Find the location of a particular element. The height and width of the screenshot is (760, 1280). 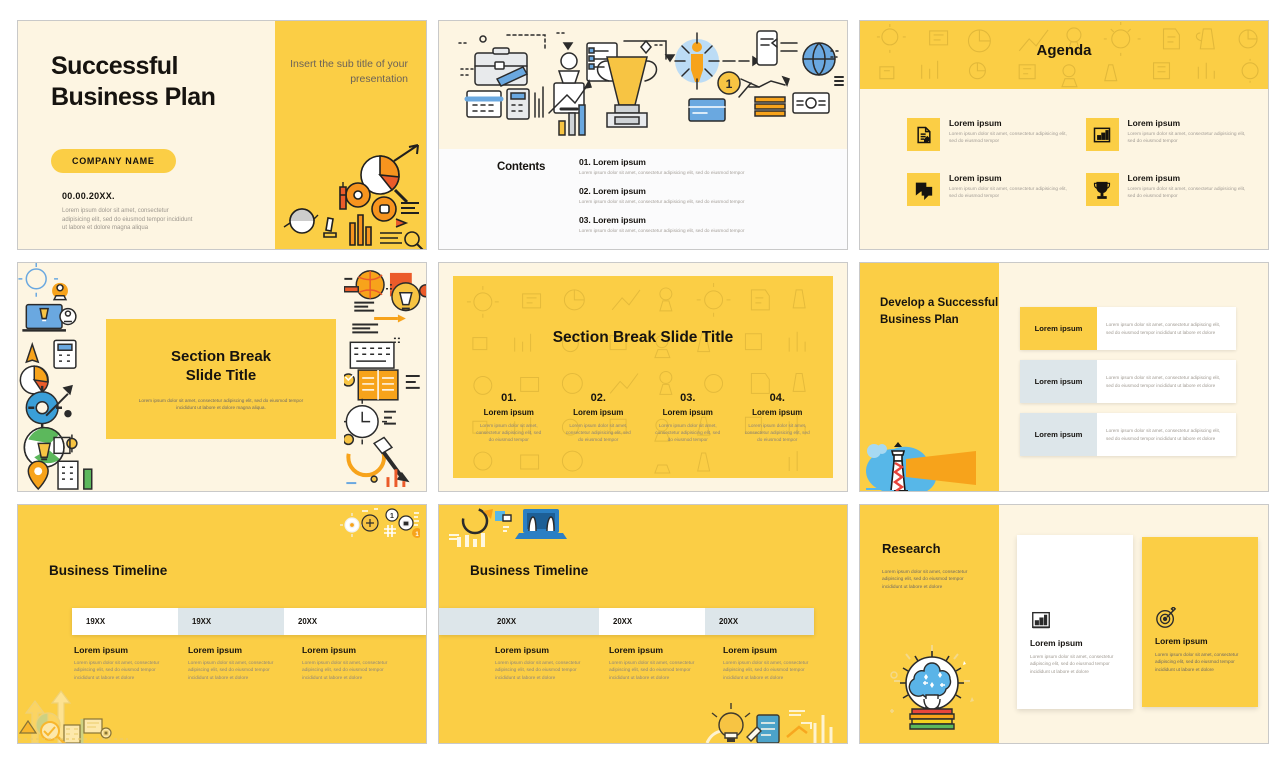

page-title: Develop a Successful Business Plan is located at coordinates (939, 311).